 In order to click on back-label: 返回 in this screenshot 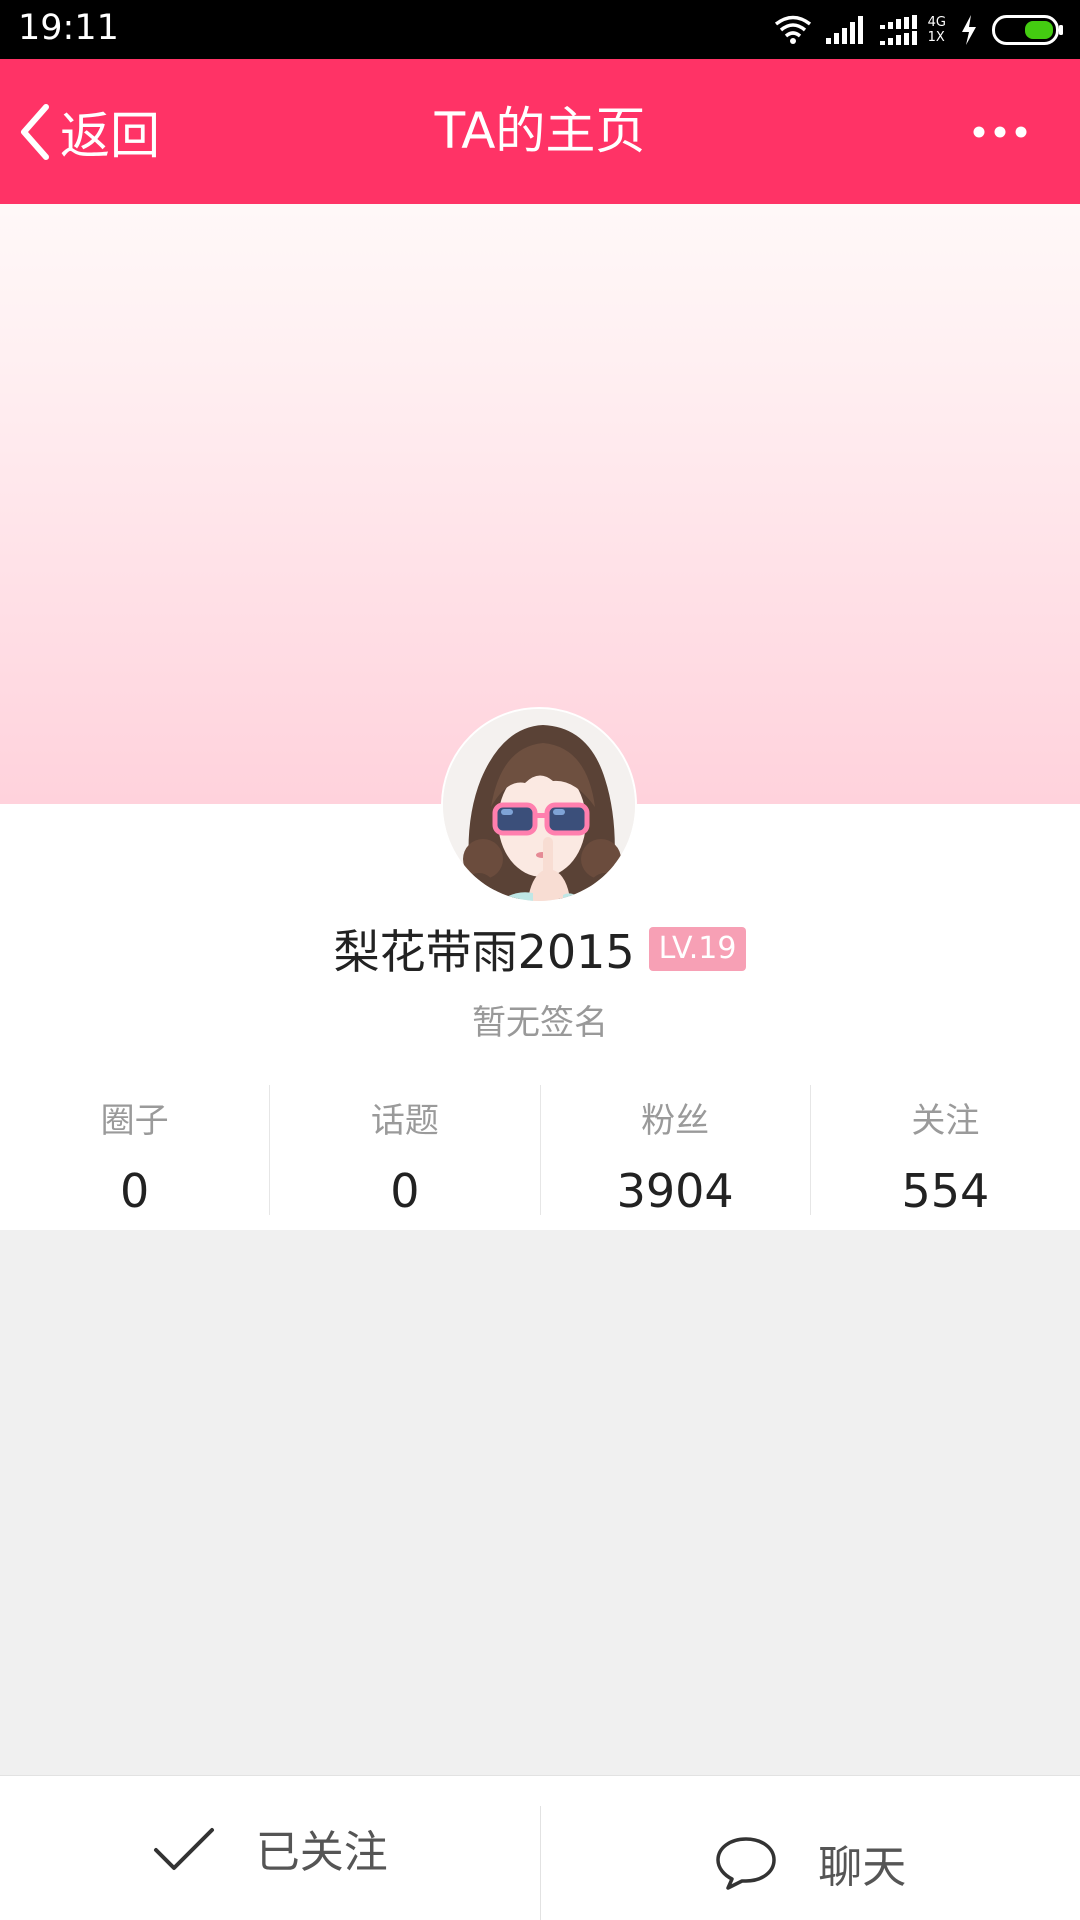, I will do `click(110, 135)`.